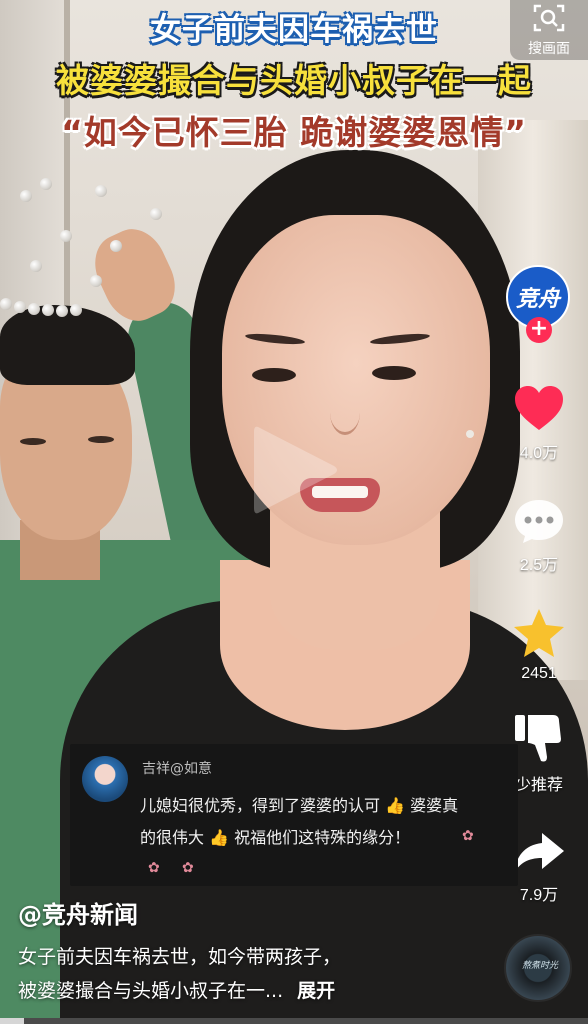  What do you see at coordinates (539, 408) in the screenshot?
I see `heart-icon` at bounding box center [539, 408].